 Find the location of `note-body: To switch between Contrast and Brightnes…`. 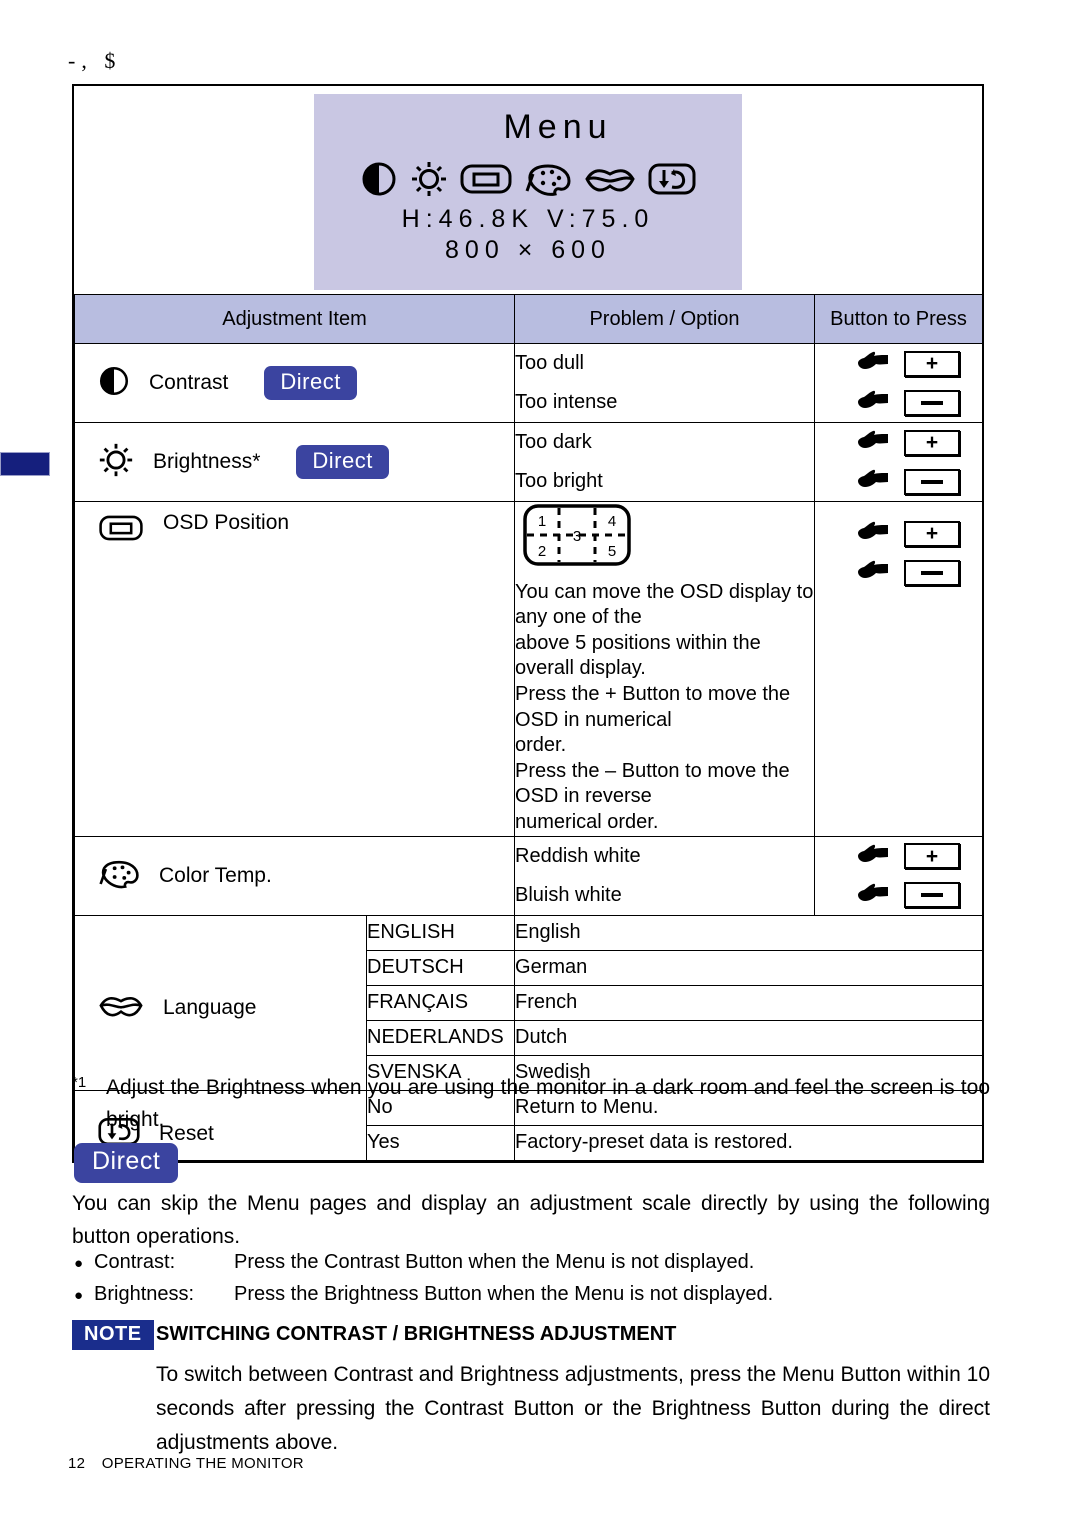

note-body: To switch between Contrast and Brightnes… is located at coordinates (573, 1409).